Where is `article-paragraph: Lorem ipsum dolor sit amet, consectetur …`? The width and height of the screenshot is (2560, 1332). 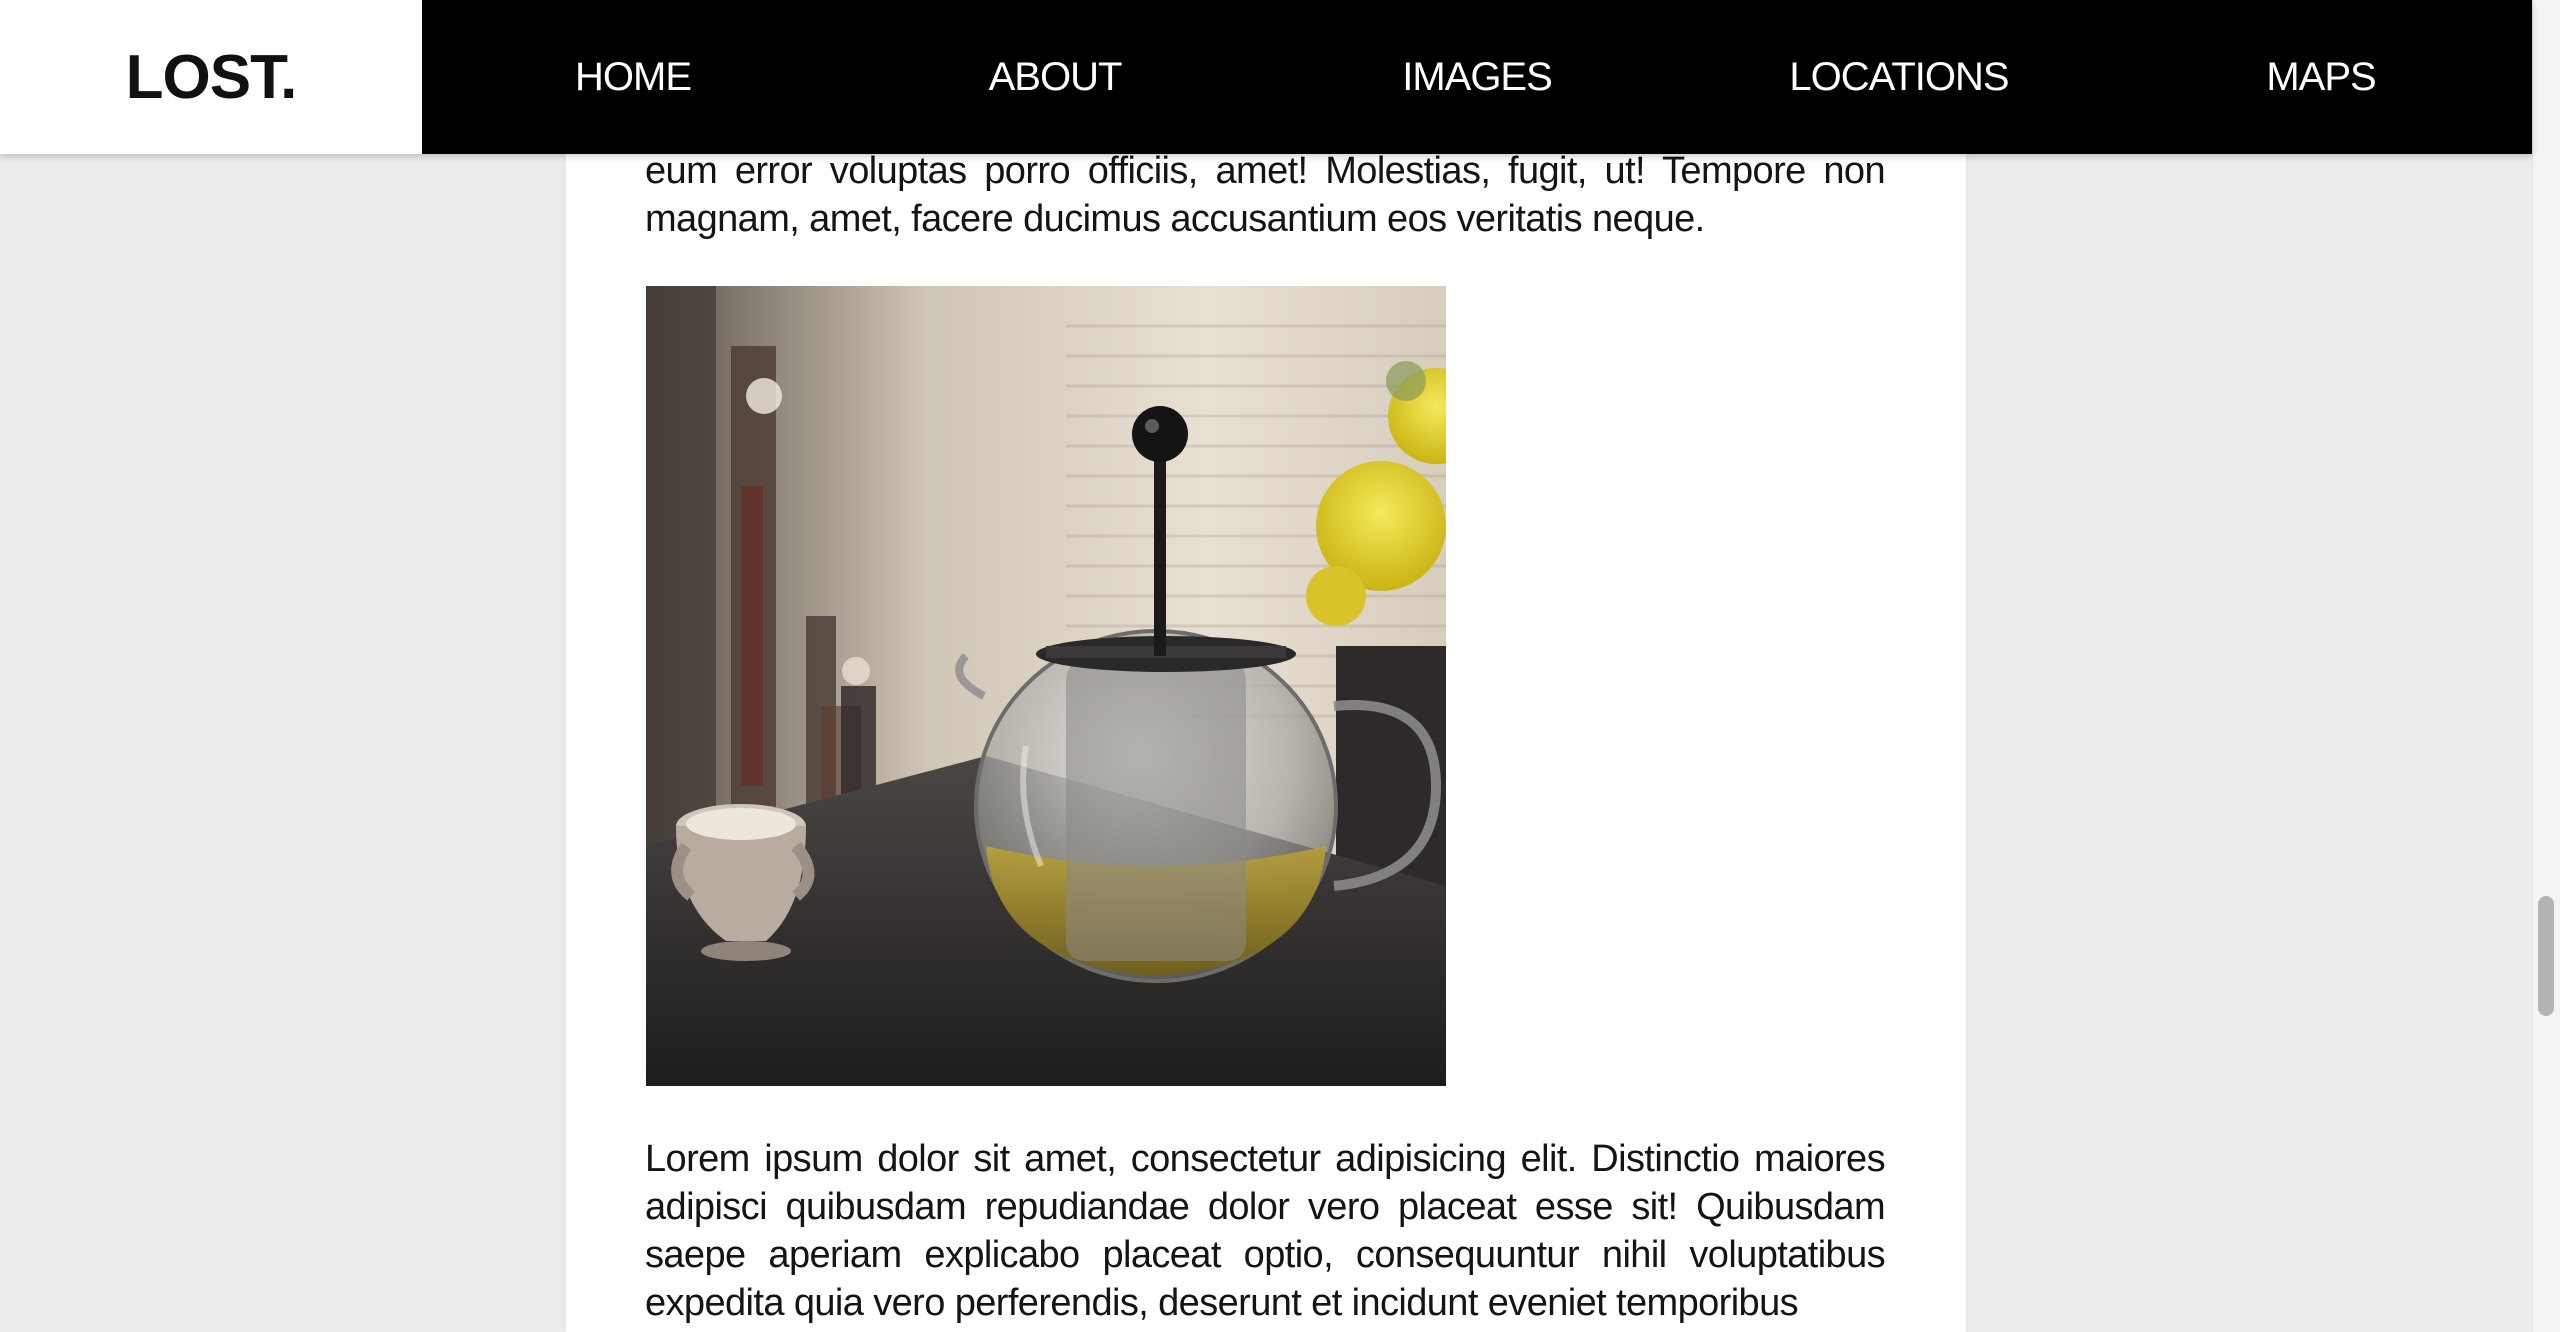 article-paragraph: Lorem ipsum dolor sit amet, consectetur … is located at coordinates (1265, 1231).